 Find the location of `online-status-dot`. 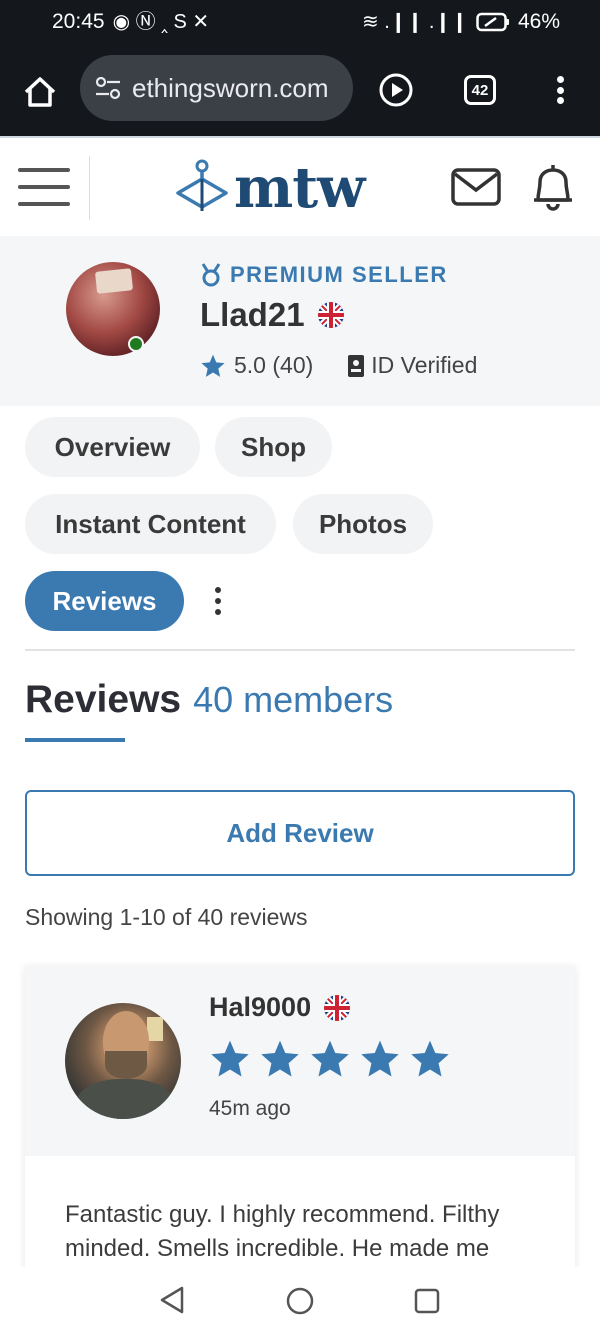

online-status-dot is located at coordinates (136, 344).